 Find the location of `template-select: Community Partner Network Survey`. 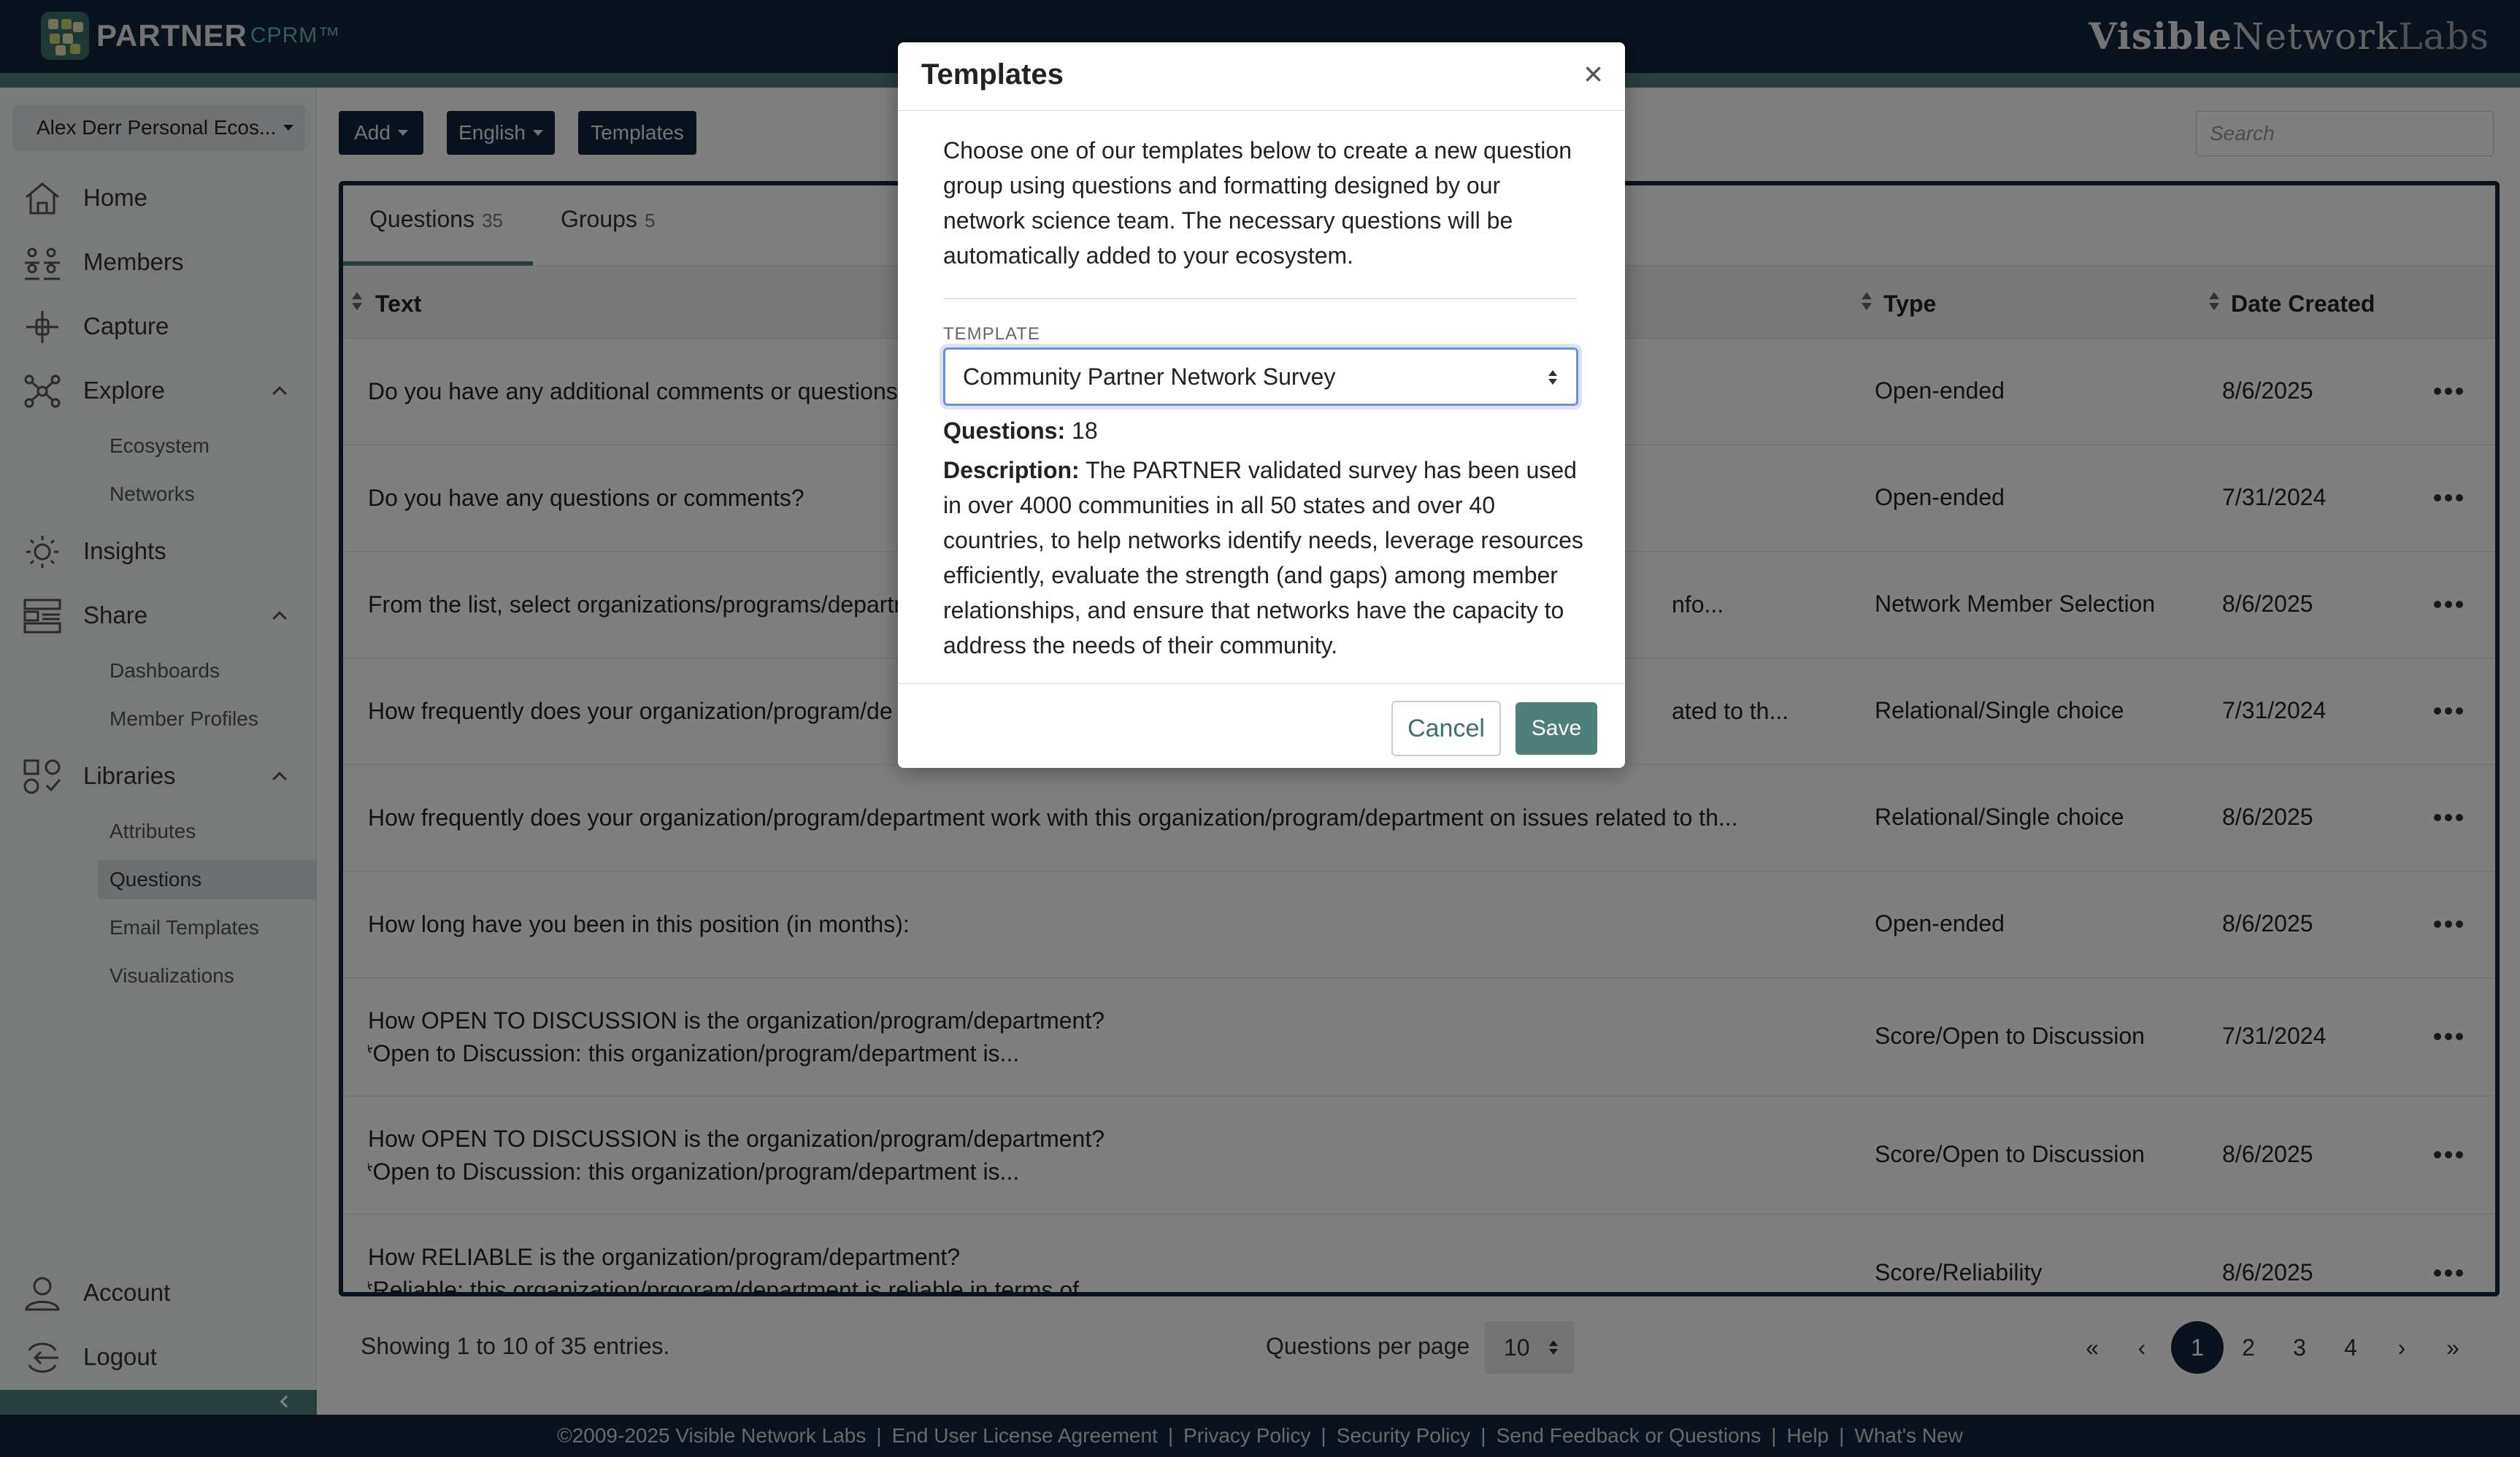

template-select: Community Partner Network Survey is located at coordinates (1260, 376).